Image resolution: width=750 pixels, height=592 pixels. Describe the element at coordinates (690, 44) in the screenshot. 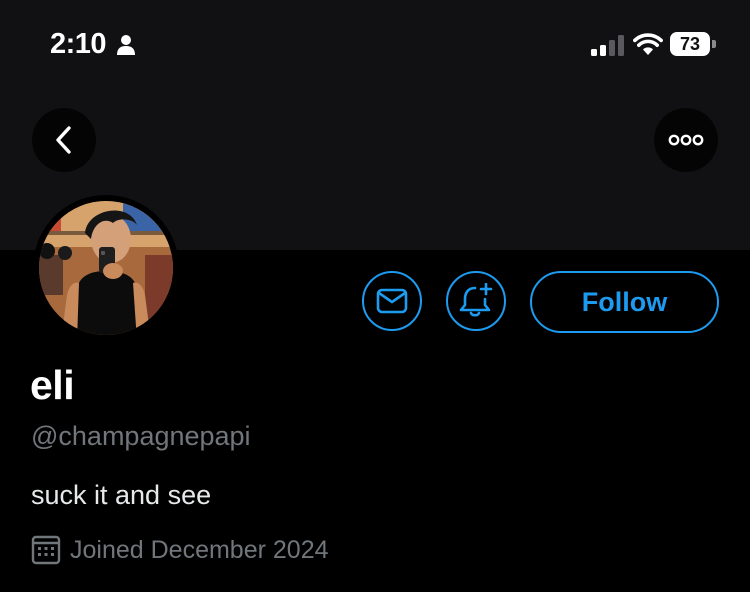

I see `battery-level: 73` at that location.